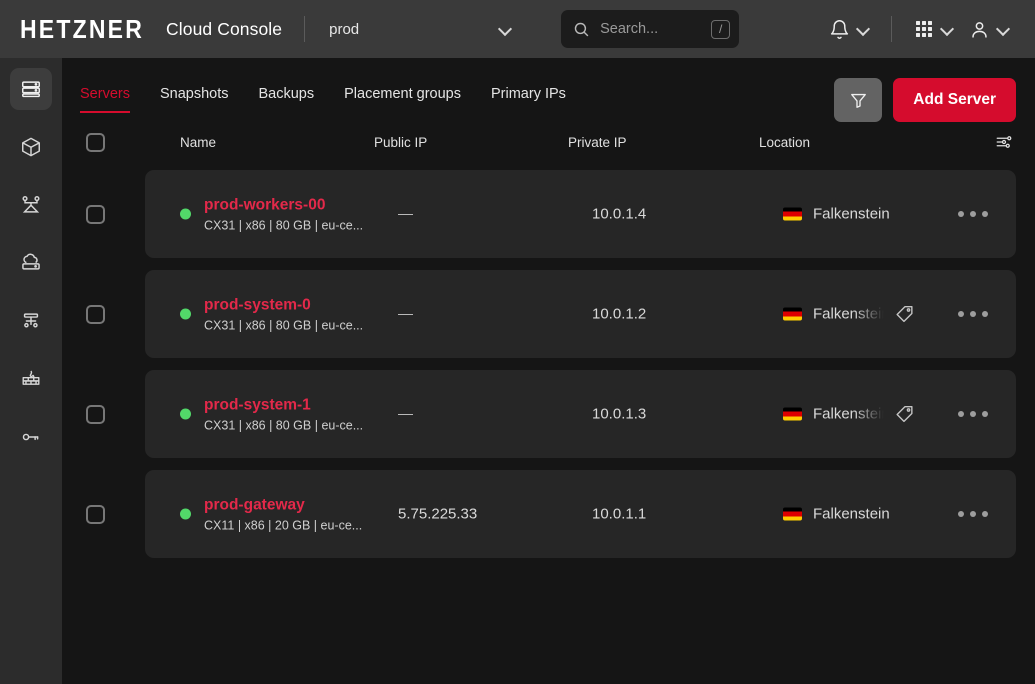 This screenshot has height=684, width=1035. Describe the element at coordinates (283, 204) in the screenshot. I see `server-name-link: prod-workers-00` at that location.